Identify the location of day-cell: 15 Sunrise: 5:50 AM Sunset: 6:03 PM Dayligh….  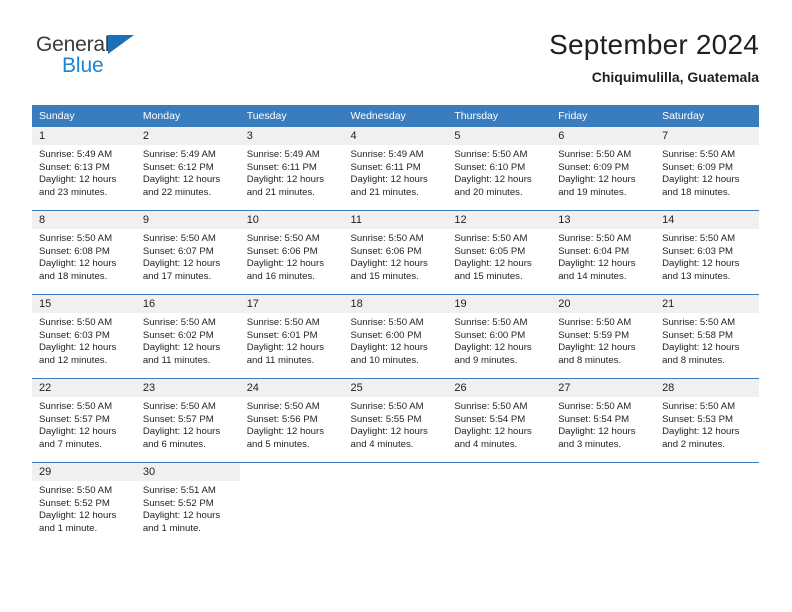
(84, 336).